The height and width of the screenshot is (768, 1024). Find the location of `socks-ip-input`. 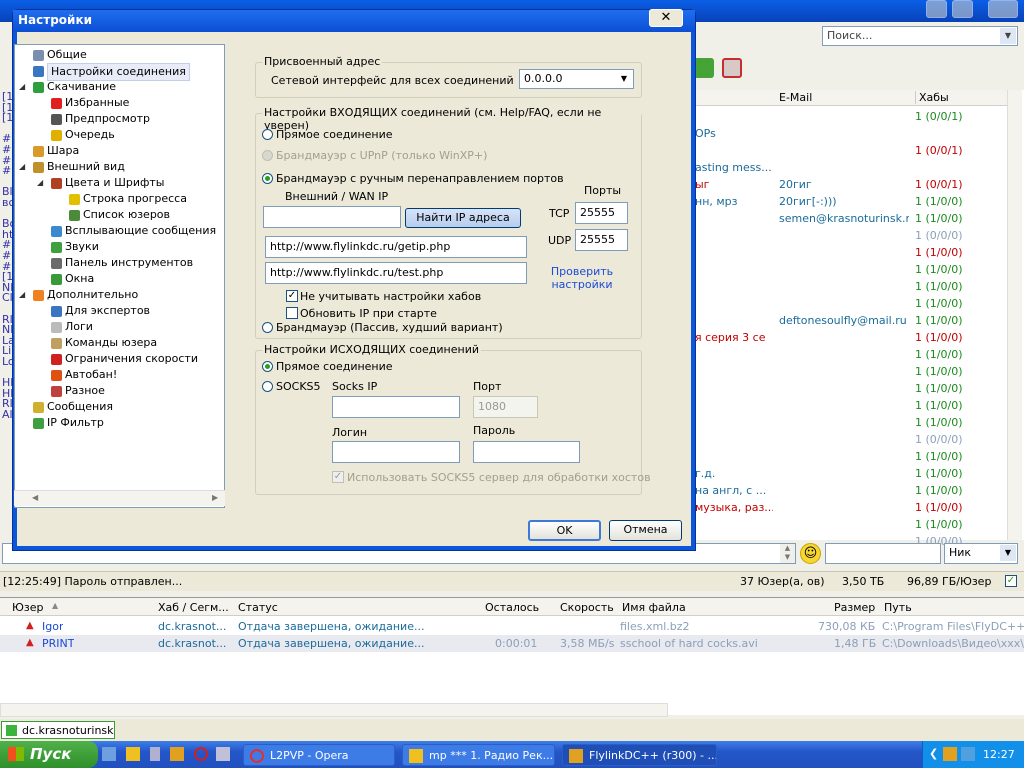

socks-ip-input is located at coordinates (396, 407).